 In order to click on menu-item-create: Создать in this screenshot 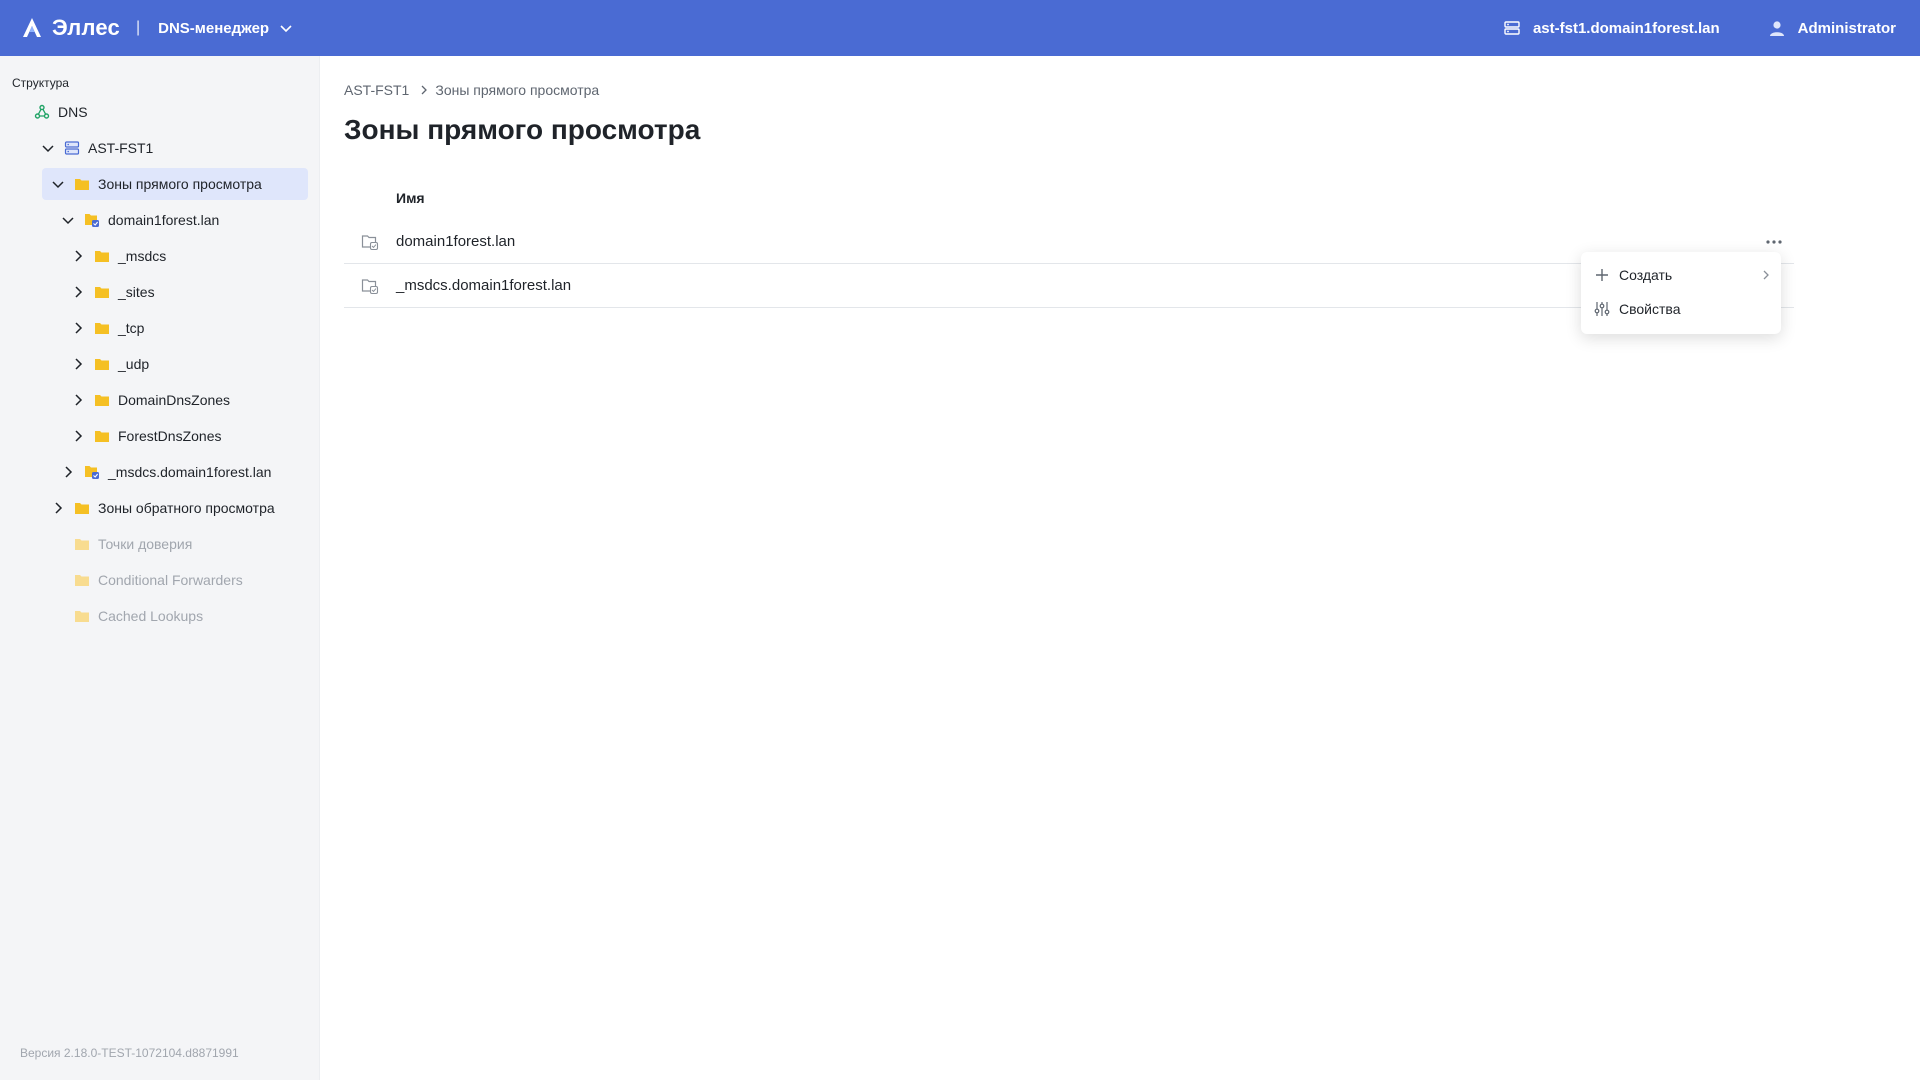, I will do `click(1681, 275)`.